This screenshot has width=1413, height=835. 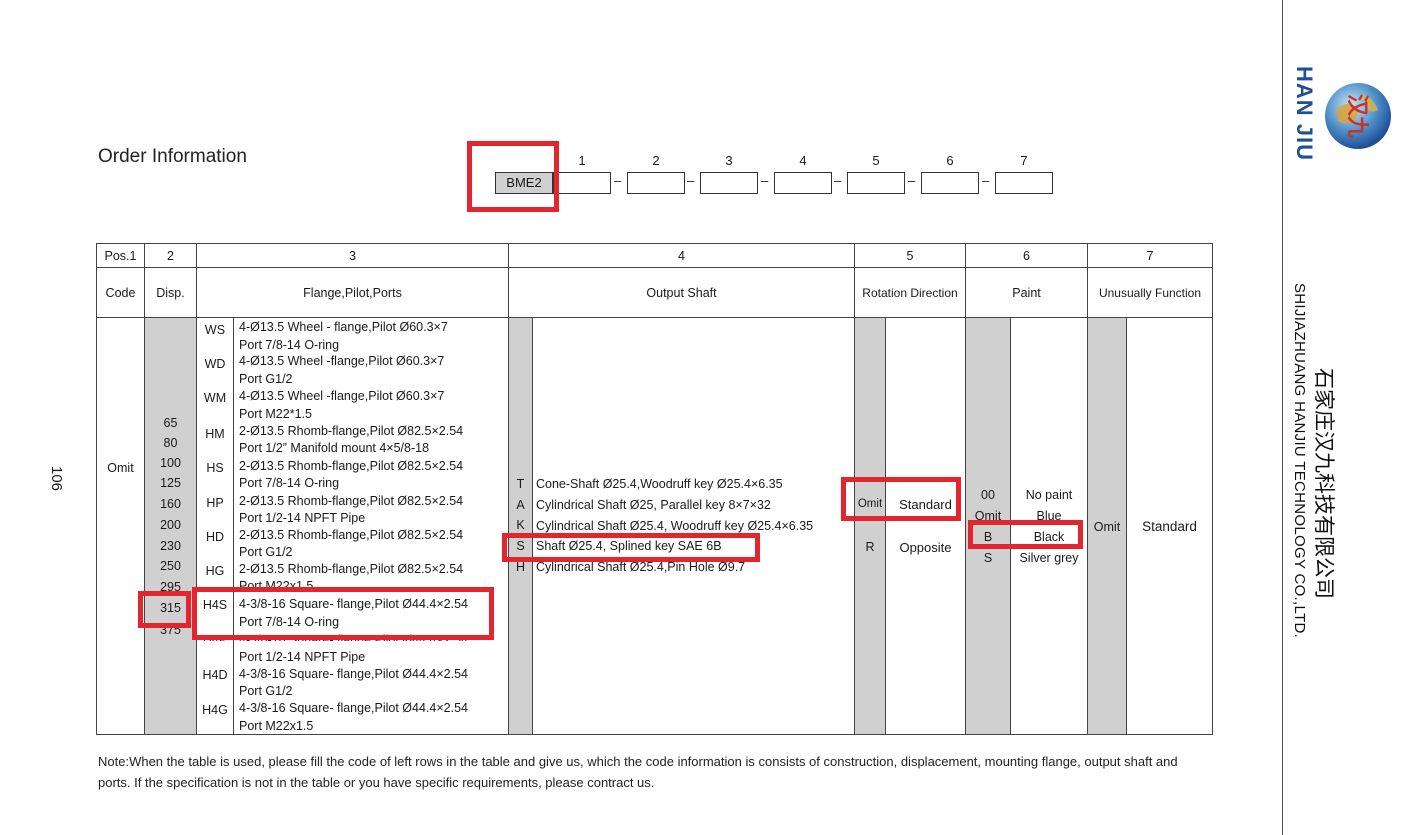 I want to click on flange-code: WS, so click(x=215, y=330).